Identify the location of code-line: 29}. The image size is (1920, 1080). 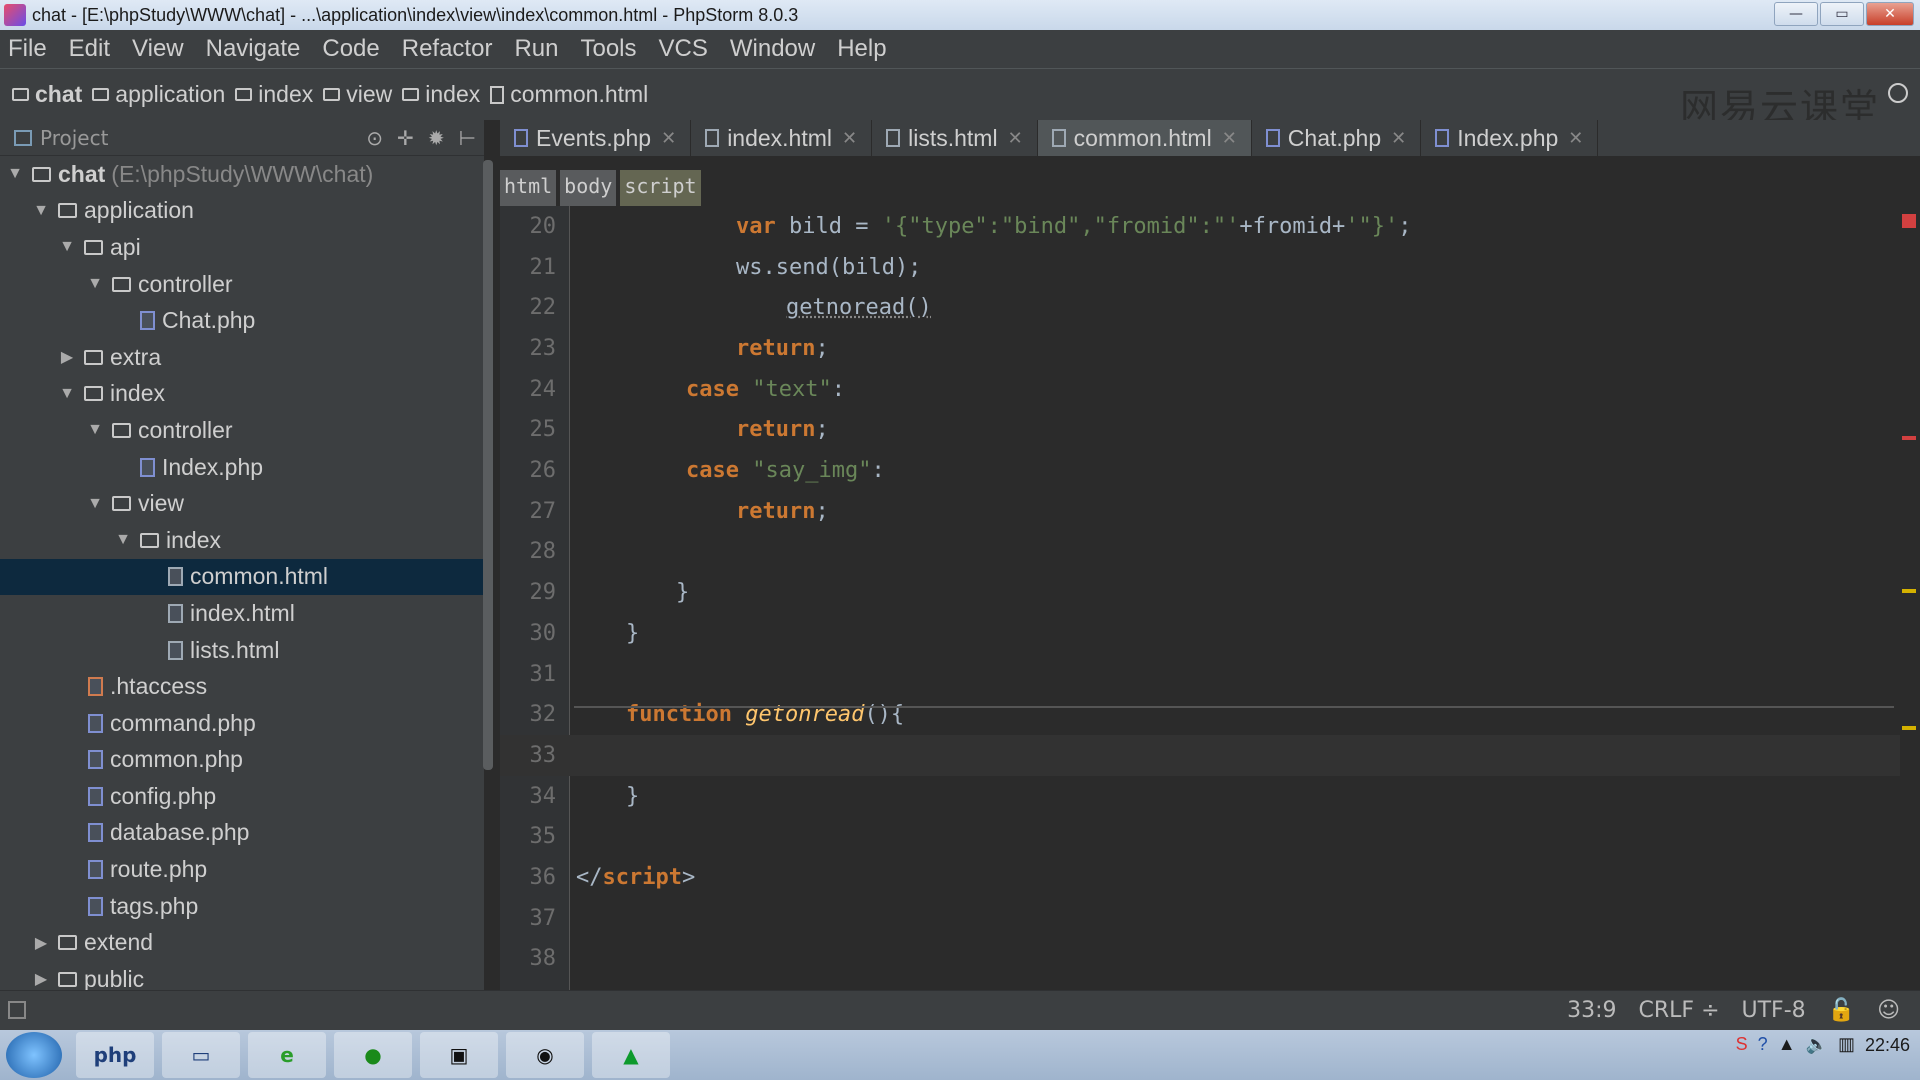
(1200, 592).